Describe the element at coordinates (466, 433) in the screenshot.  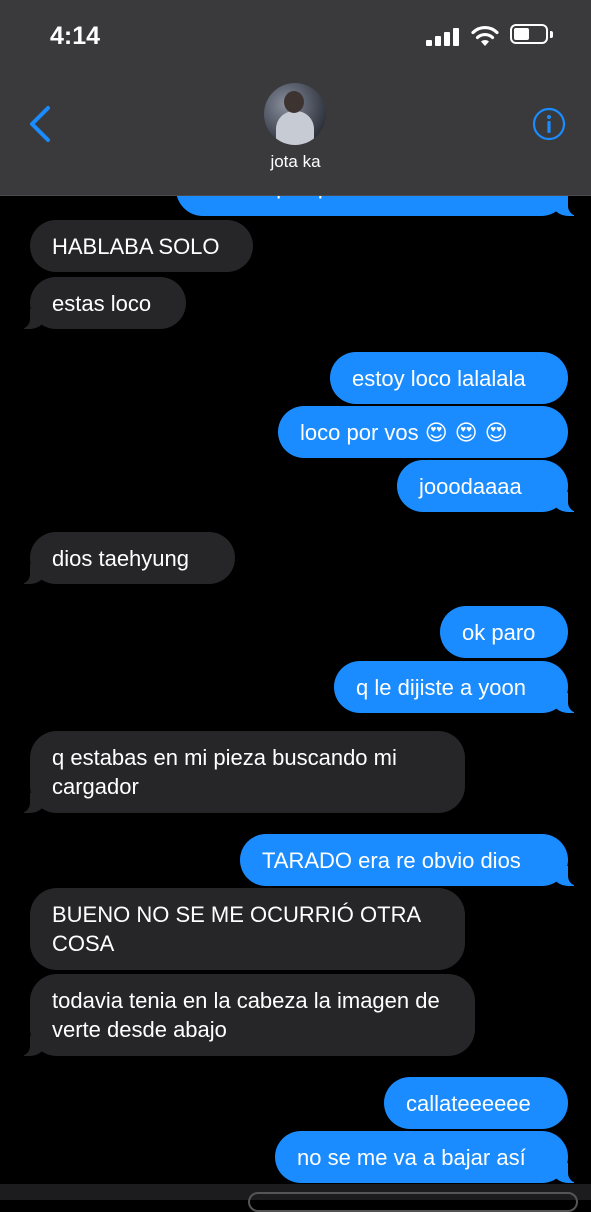
I see `heart-eyes-emoji-icon: 😍 😍 😍` at that location.